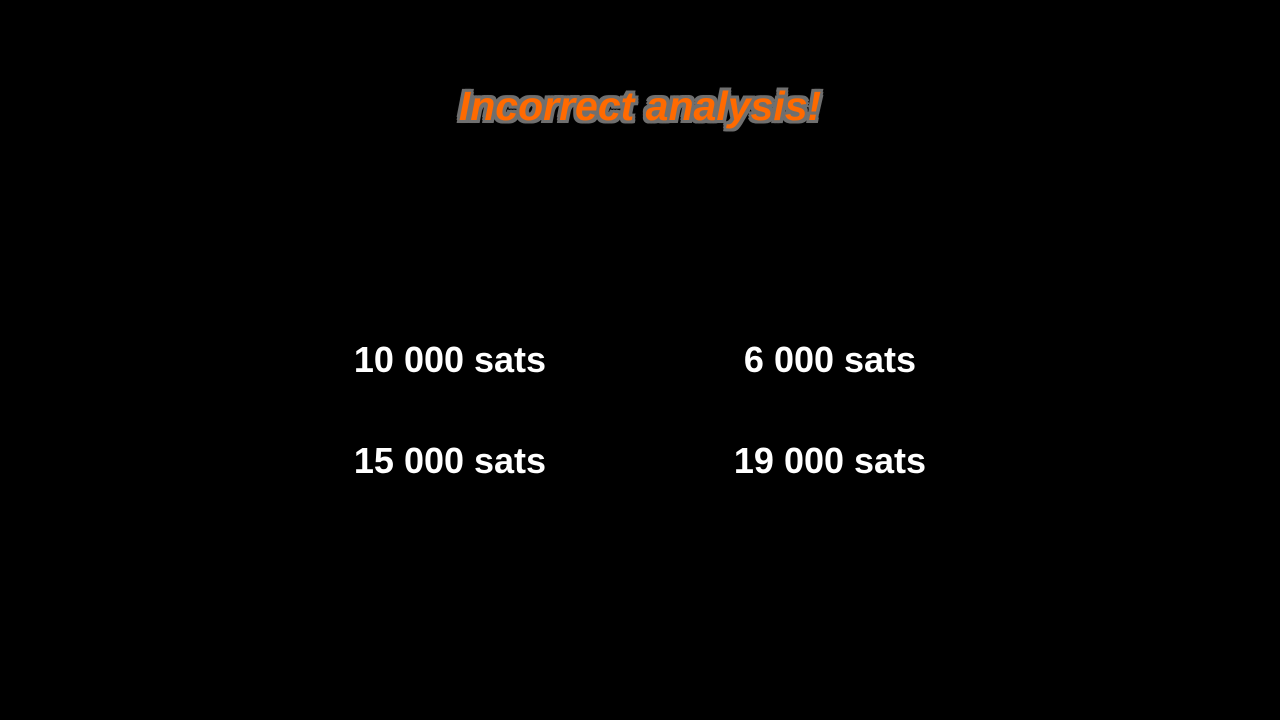  Describe the element at coordinates (450, 360) in the screenshot. I see `answer-option-1: 10 000 sats` at that location.